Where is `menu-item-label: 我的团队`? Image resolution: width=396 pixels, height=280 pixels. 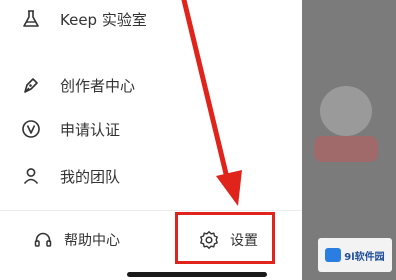
menu-item-label: 我的团队 is located at coordinates (90, 176).